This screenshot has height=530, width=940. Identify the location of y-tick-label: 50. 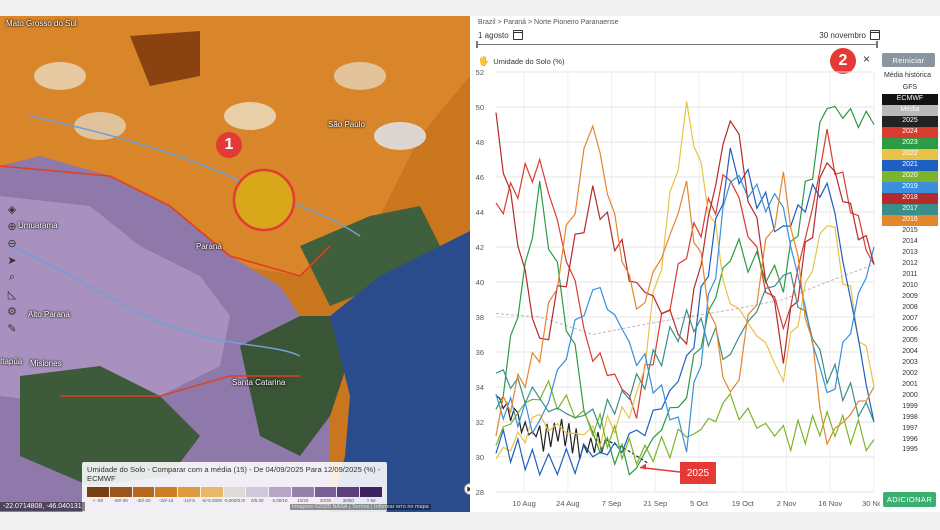
(480, 107).